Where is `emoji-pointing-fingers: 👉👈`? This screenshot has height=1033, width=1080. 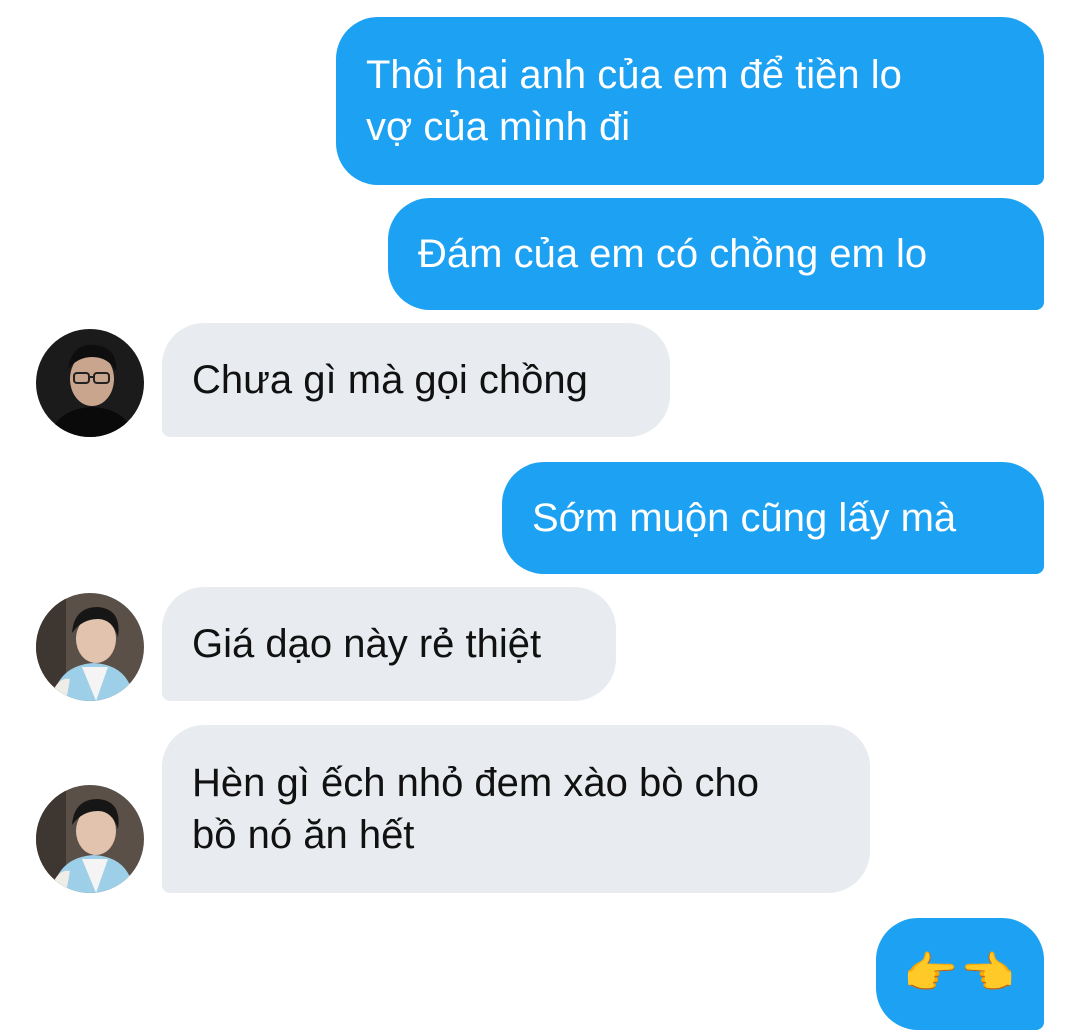 emoji-pointing-fingers: 👉👈 is located at coordinates (960, 973).